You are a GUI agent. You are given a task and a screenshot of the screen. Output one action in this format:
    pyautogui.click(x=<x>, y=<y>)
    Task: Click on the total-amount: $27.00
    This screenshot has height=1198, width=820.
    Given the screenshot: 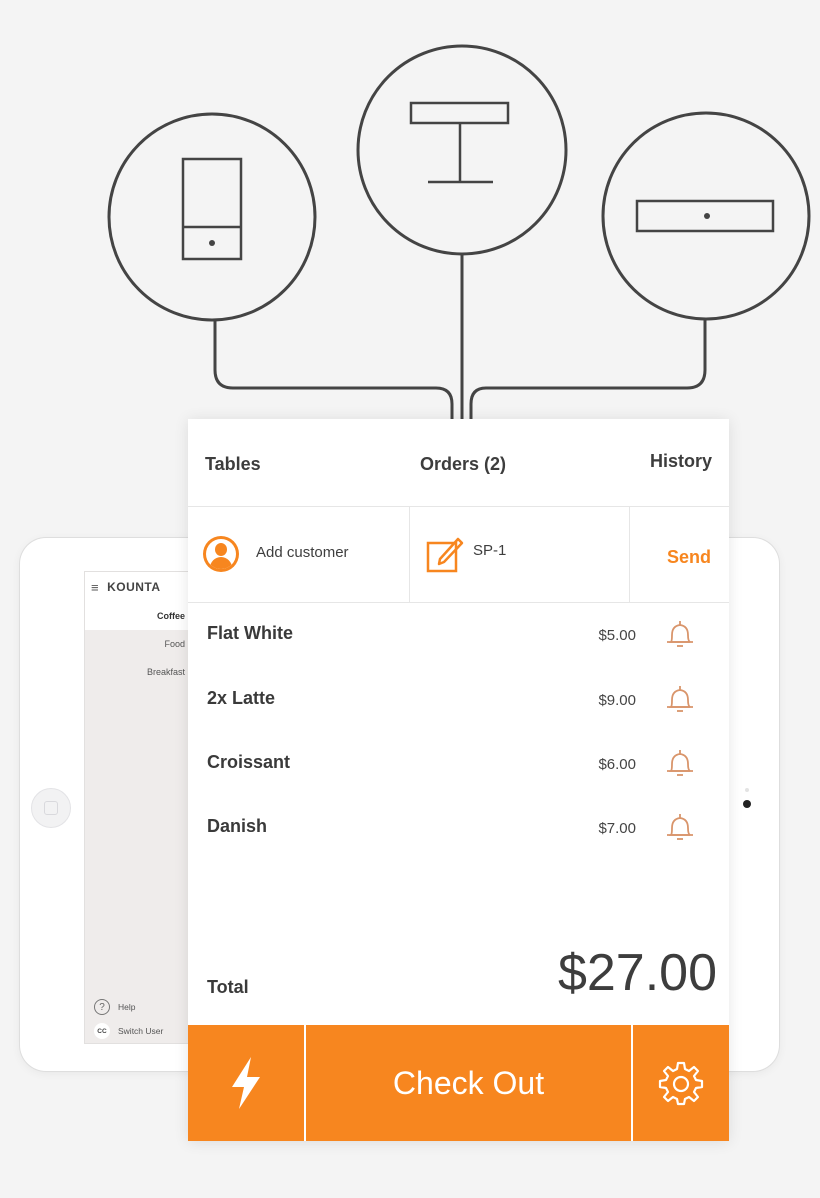 What is the action you would take?
    pyautogui.click(x=637, y=973)
    